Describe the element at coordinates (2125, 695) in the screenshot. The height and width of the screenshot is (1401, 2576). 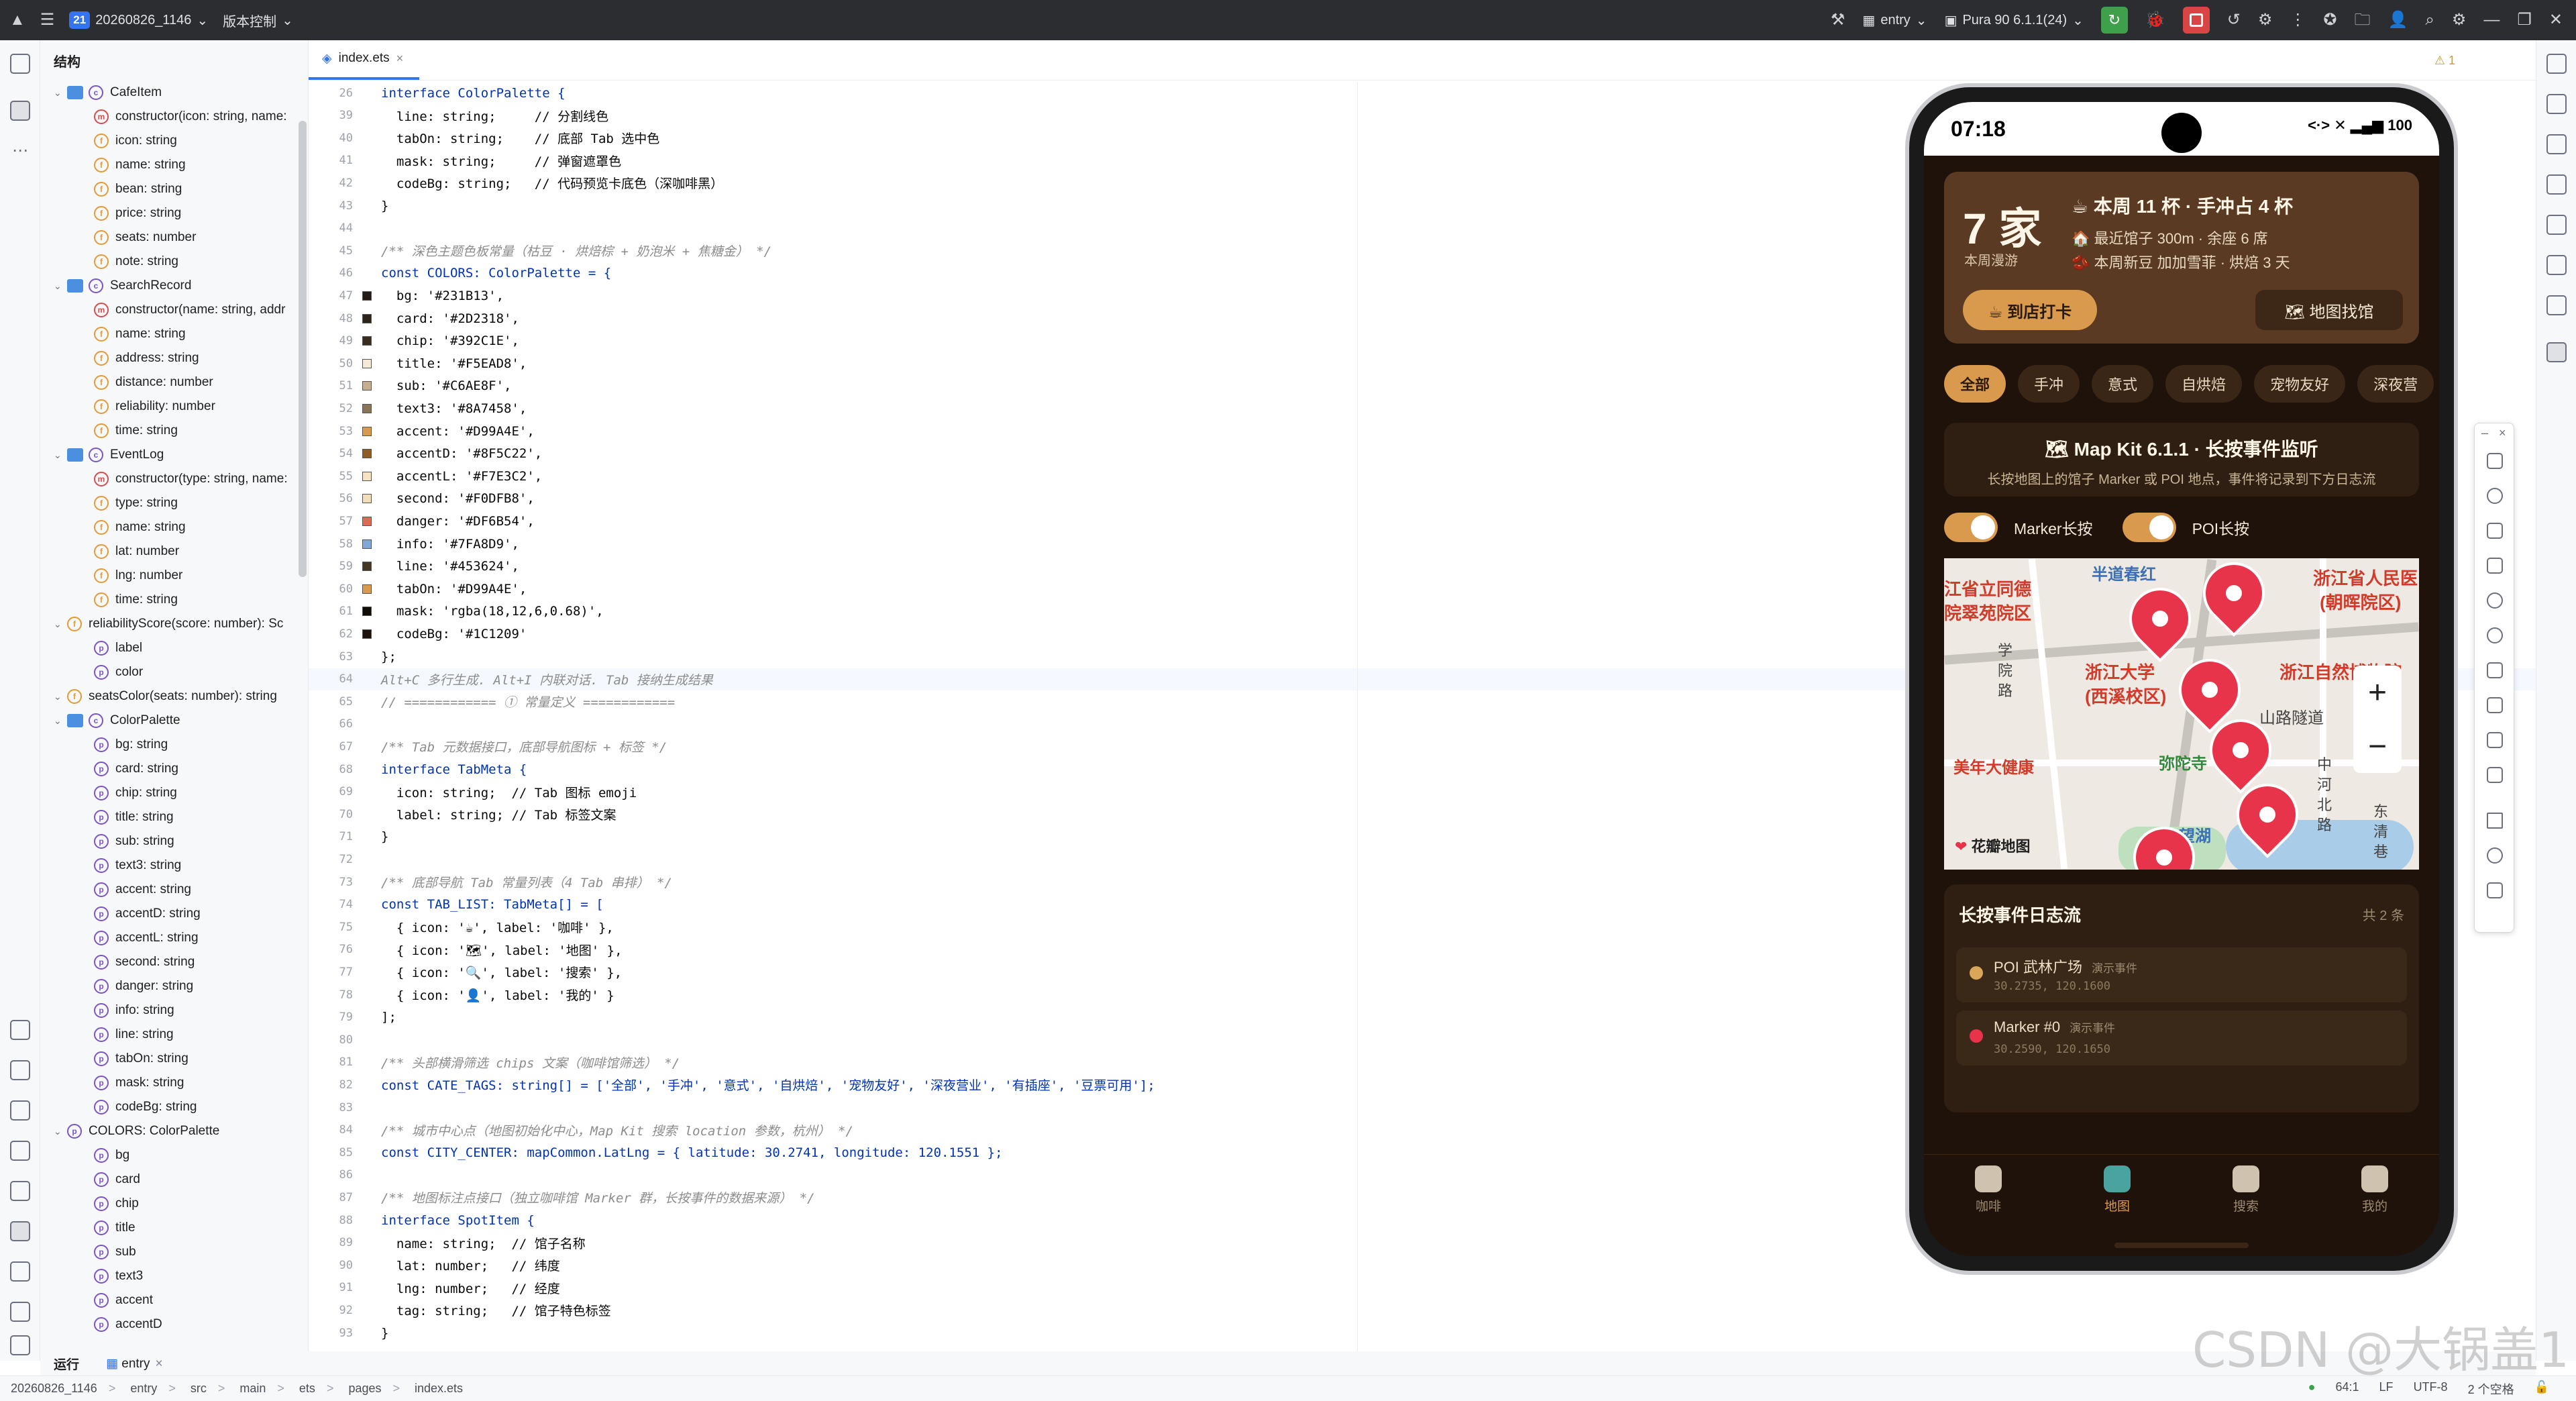
I see `map-label: (西溪校区)` at that location.